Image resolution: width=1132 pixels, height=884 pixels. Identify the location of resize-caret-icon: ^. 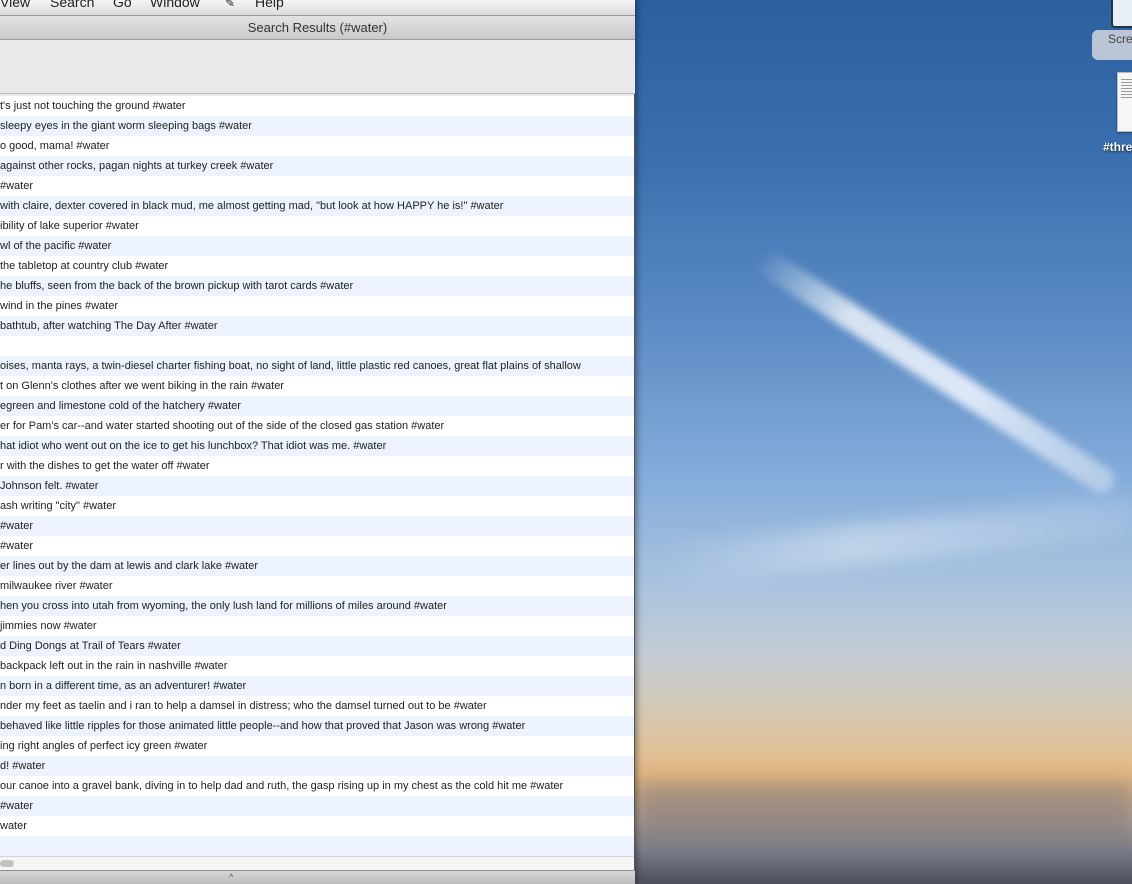
(231, 877).